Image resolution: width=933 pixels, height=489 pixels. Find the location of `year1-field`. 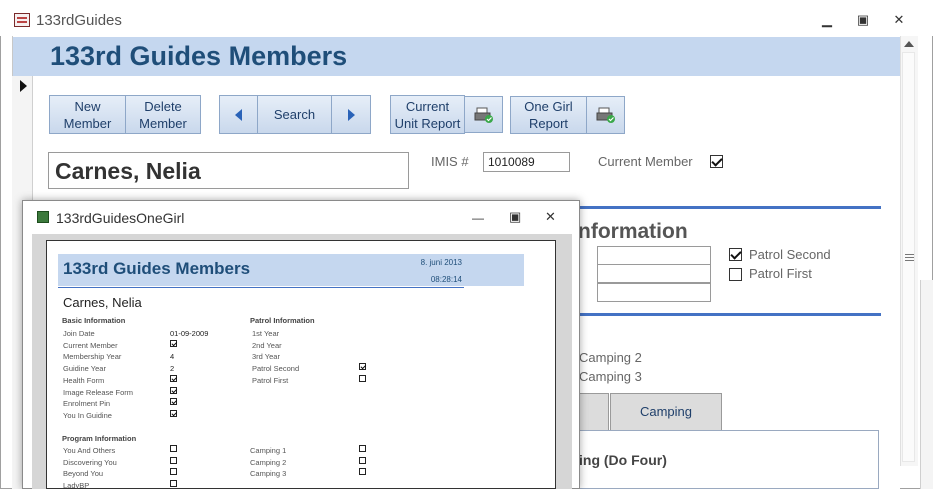

year1-field is located at coordinates (654, 255).